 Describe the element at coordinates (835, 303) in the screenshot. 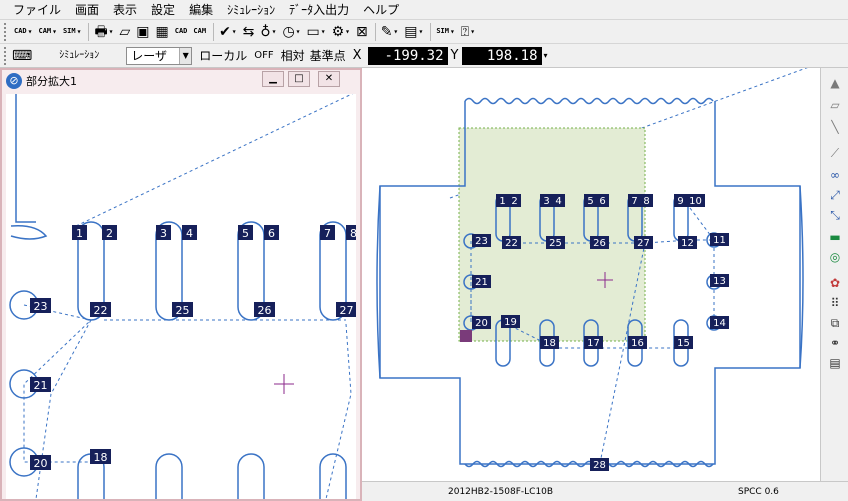

I see `grid-icon: ⠿` at that location.